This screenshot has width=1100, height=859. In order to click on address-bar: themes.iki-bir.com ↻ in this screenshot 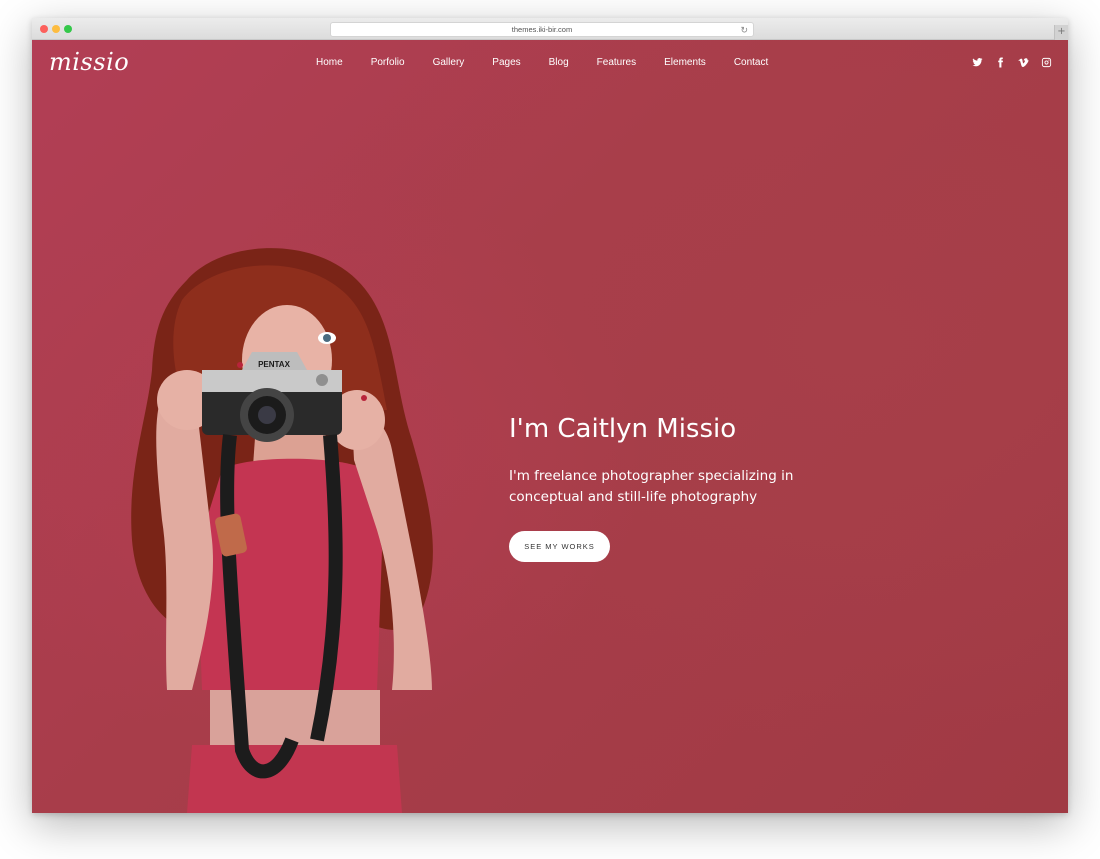, I will do `click(542, 29)`.